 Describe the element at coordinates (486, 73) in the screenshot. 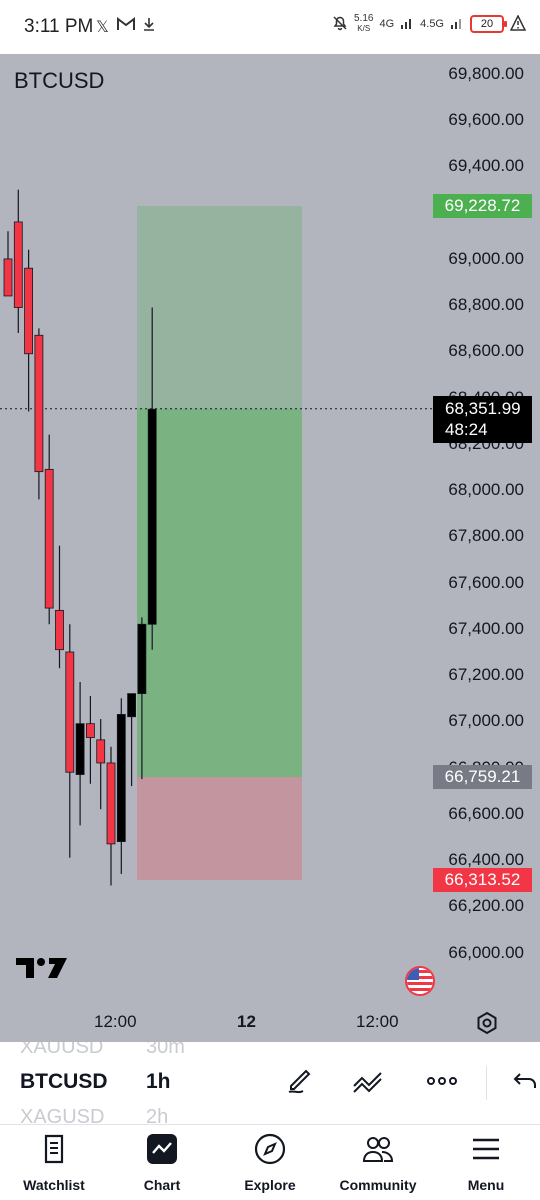

I see `price-axis-label: 69,800.00` at that location.